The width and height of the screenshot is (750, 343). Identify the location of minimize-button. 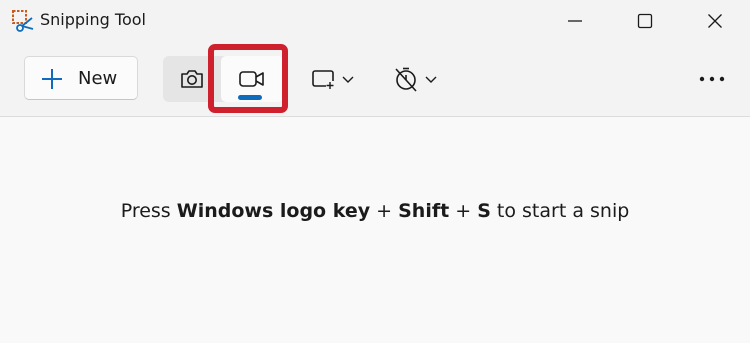
(575, 21).